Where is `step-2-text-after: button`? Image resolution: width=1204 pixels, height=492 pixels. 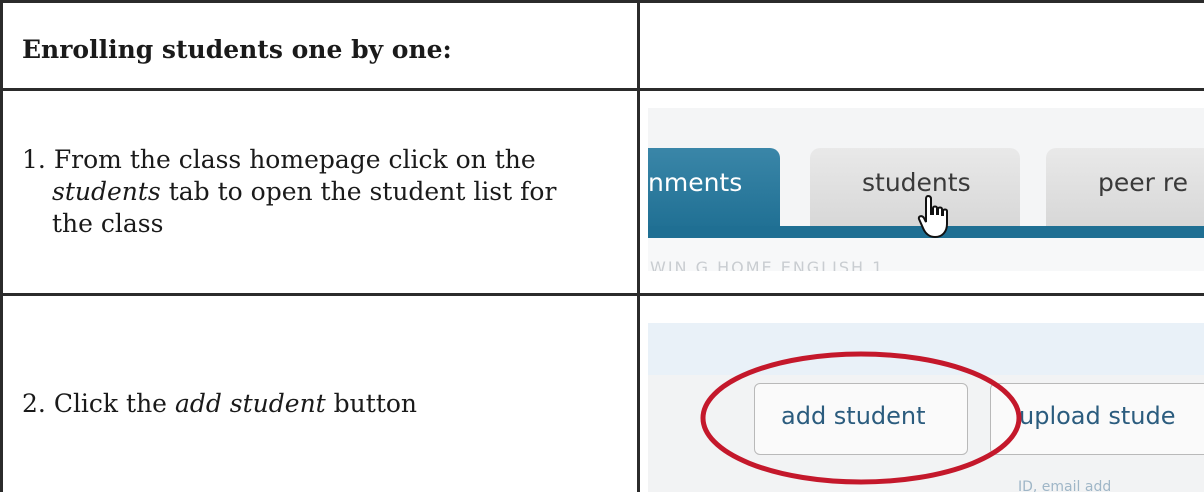
step-2-text-after: button is located at coordinates (375, 403).